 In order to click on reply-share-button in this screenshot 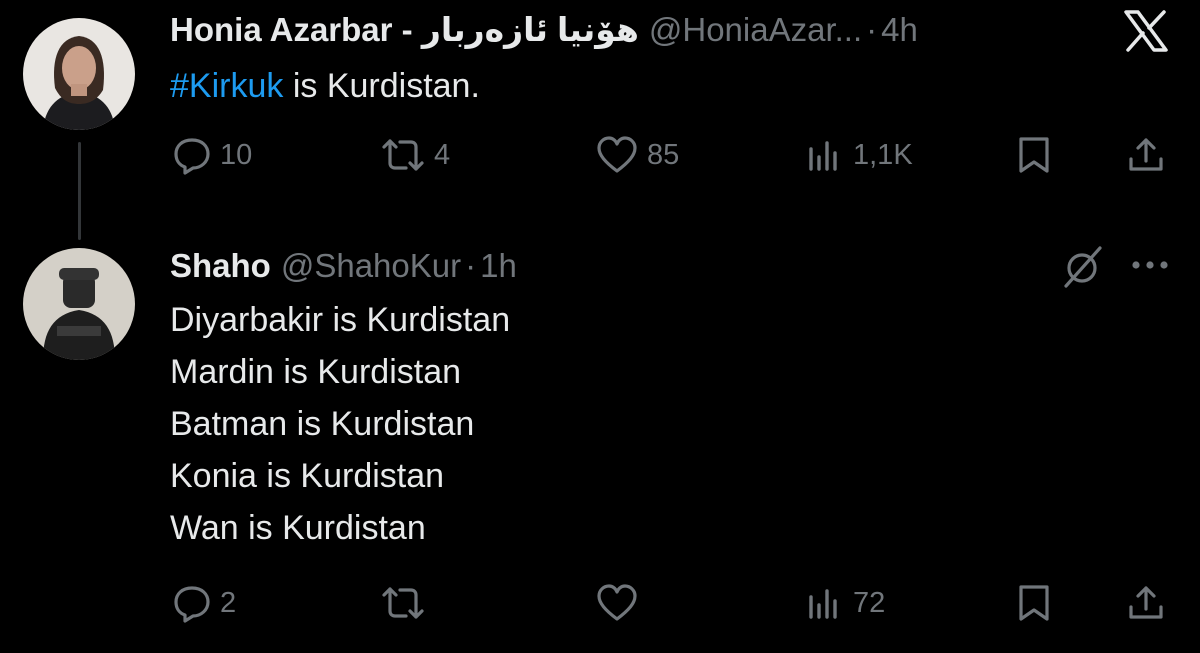, I will do `click(1146, 603)`.